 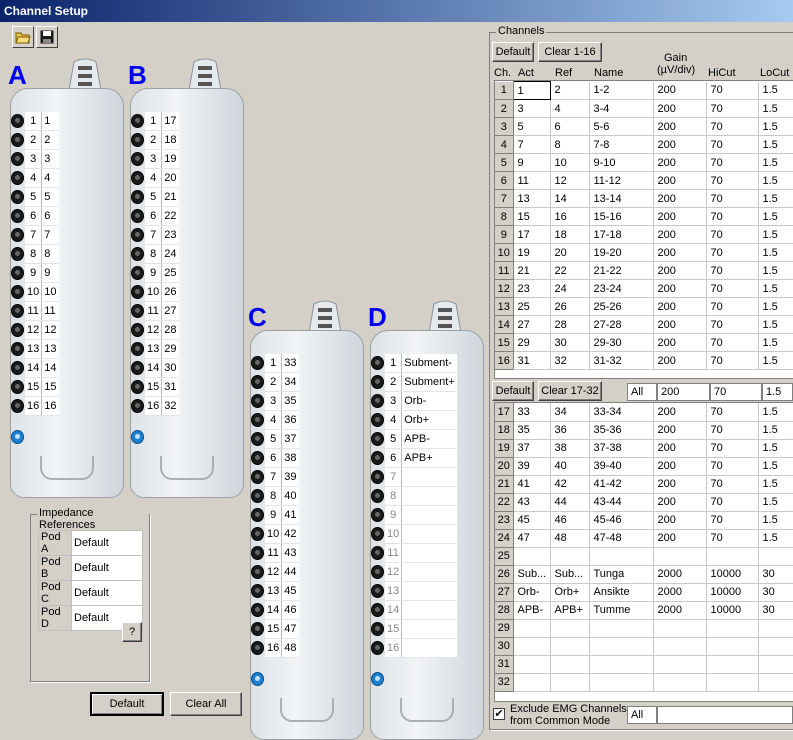 I want to click on reference-electrode: 46, so click(x=570, y=520).